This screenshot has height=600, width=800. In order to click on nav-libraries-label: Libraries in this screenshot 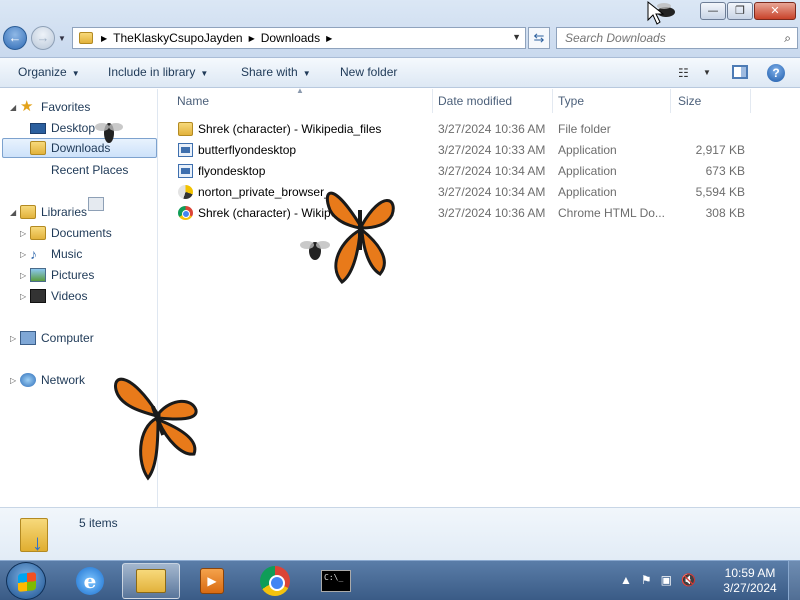, I will do `click(64, 212)`.